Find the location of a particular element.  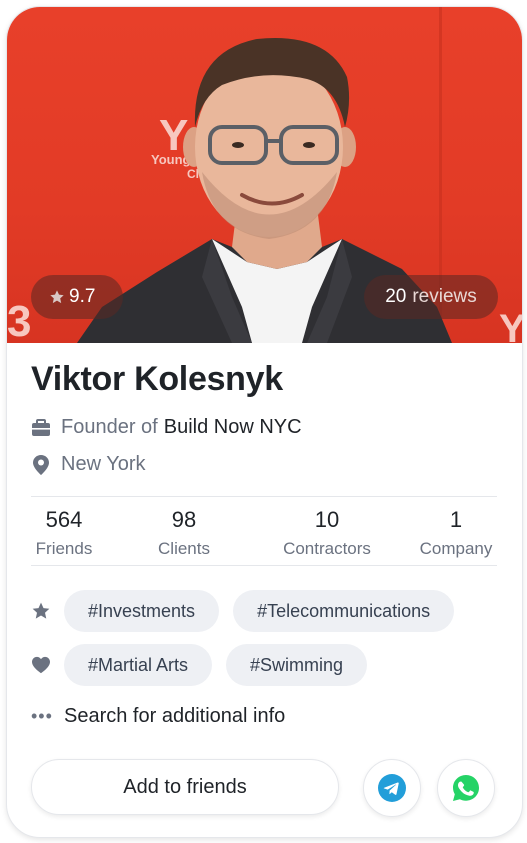

whatsapp-icon is located at coordinates (466, 788).